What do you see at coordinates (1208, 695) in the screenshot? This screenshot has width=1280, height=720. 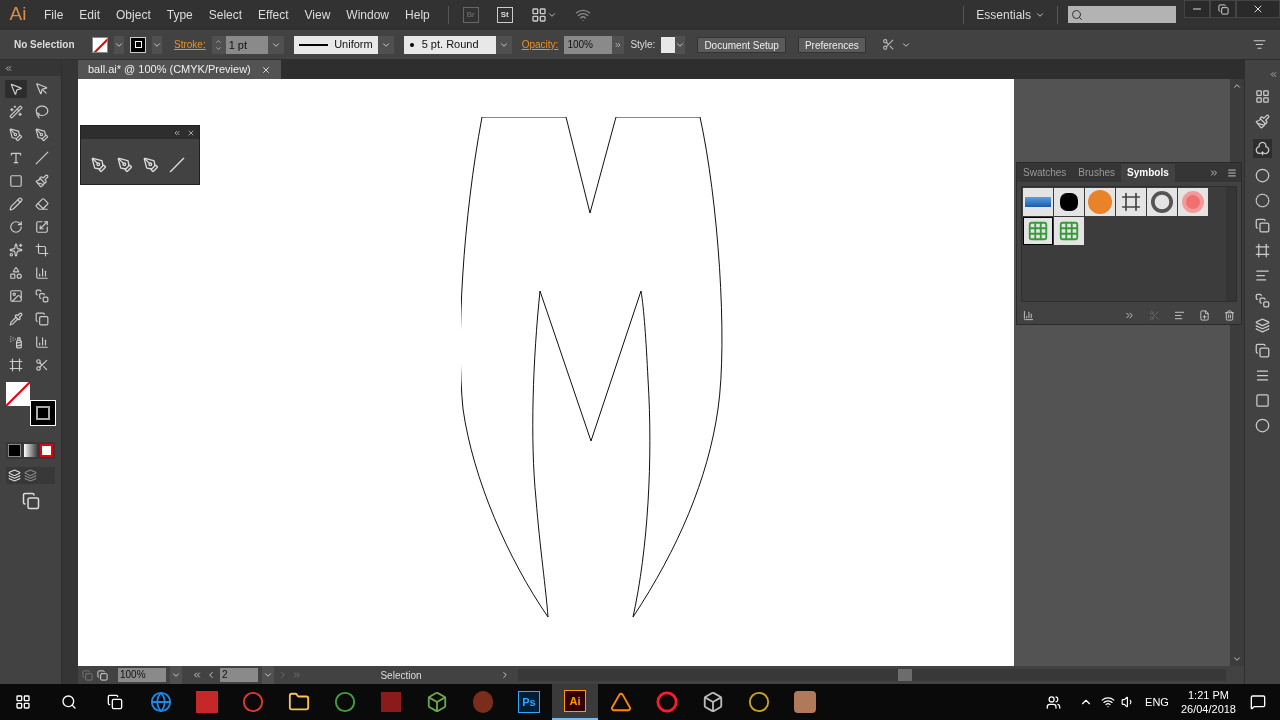 I see `clock-time: 1:21 PM` at bounding box center [1208, 695].